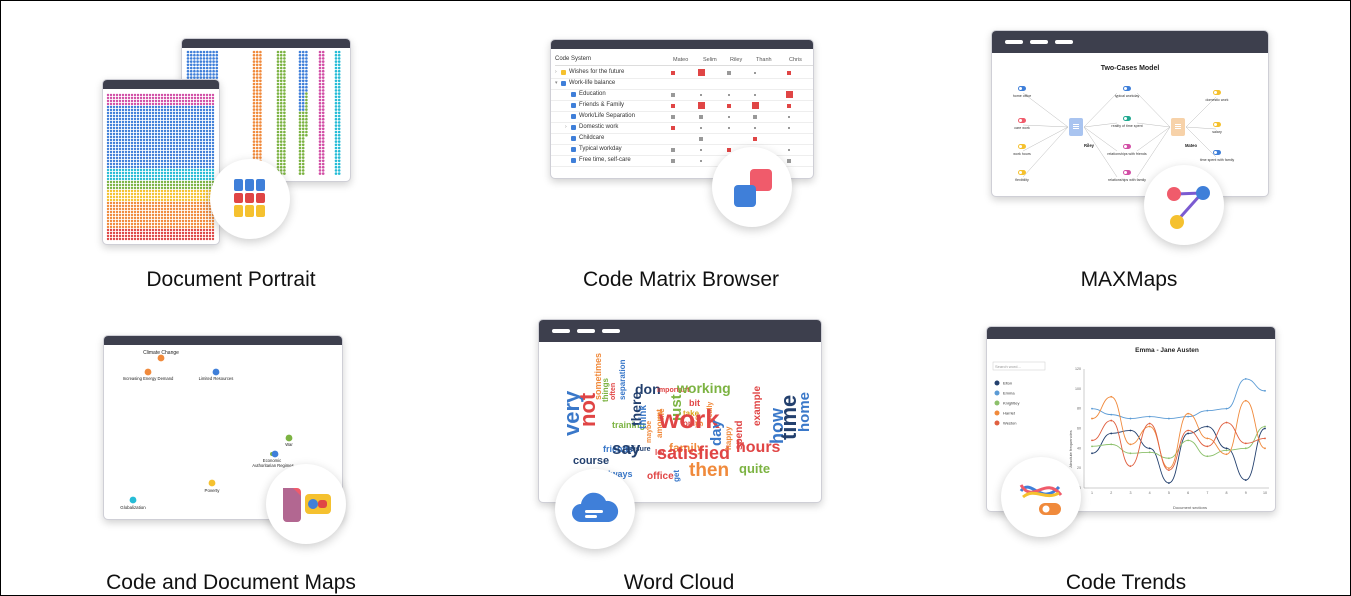 The height and width of the screenshot is (596, 1351). What do you see at coordinates (1082, 133) in the screenshot?
I see `maxmaps-case-riley: Riley` at bounding box center [1082, 133].